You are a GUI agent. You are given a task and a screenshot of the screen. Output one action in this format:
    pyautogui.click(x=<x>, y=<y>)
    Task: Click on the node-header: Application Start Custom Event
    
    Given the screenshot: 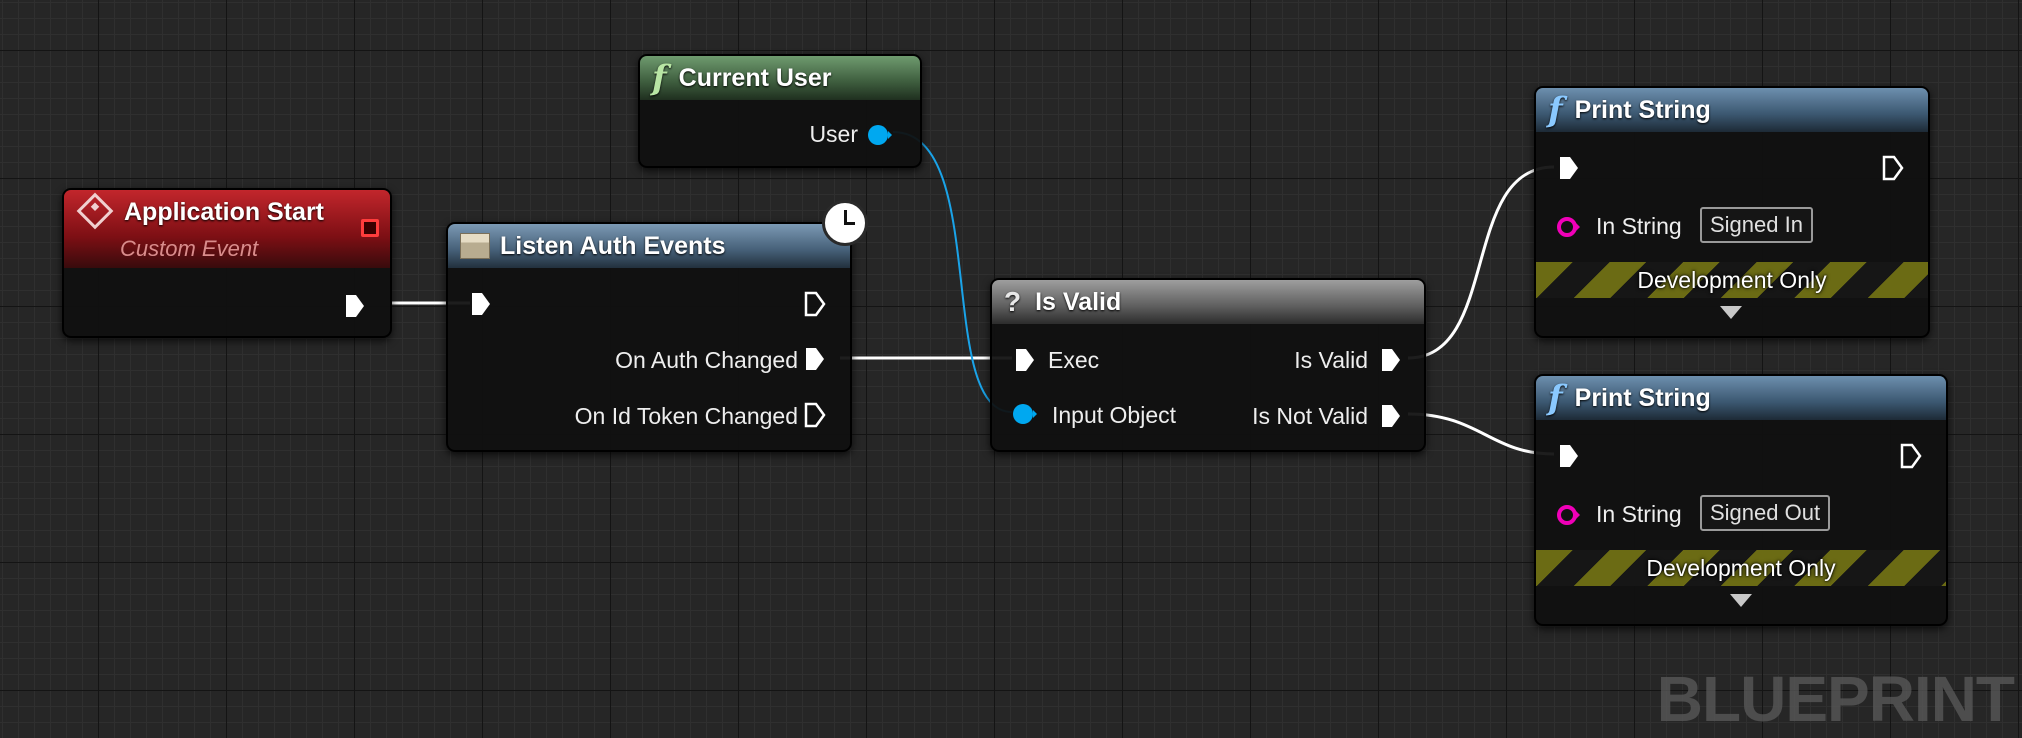 What is the action you would take?
    pyautogui.click(x=227, y=229)
    